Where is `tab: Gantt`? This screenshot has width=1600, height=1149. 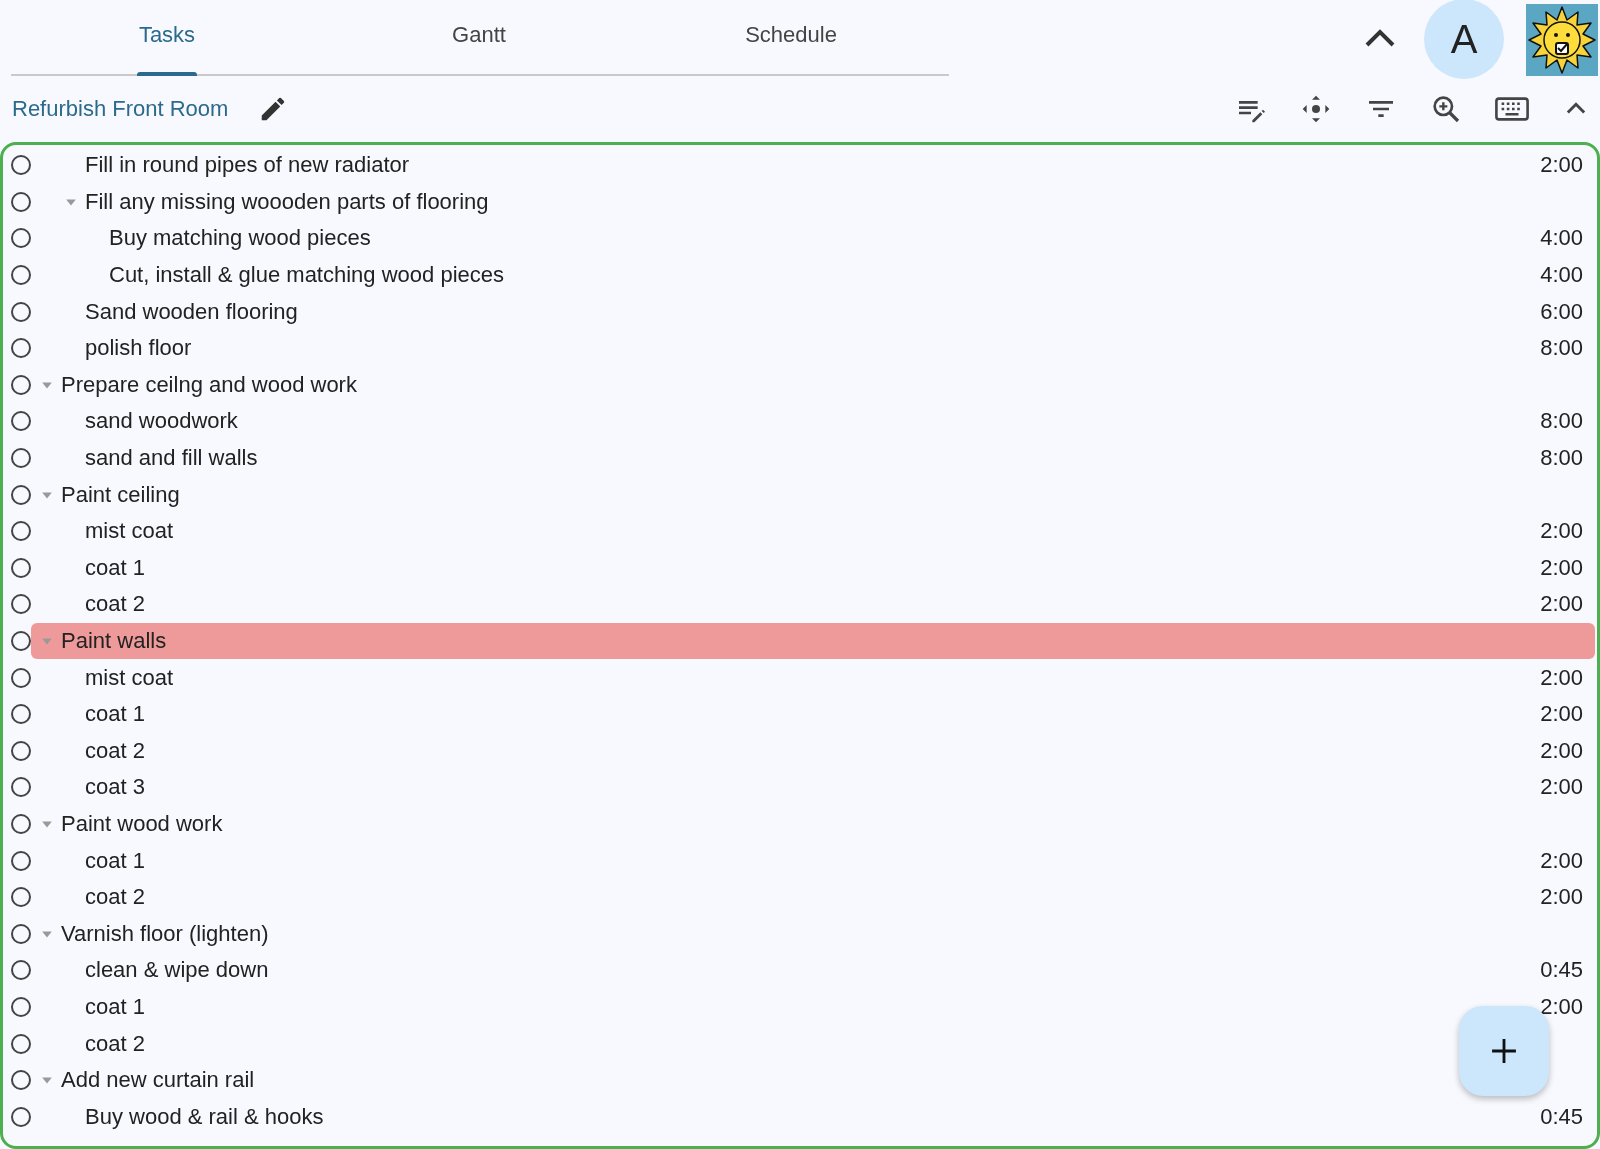 tab: Gantt is located at coordinates (479, 37).